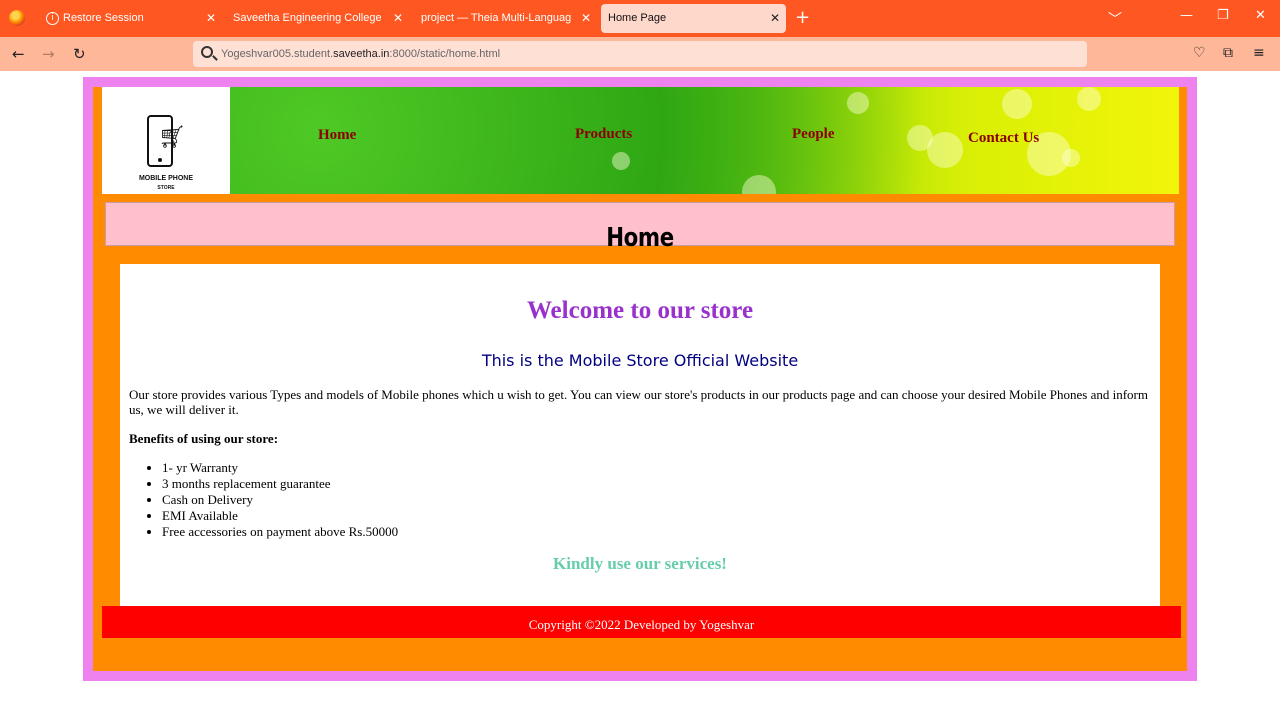 Image resolution: width=1280 pixels, height=720 pixels. I want to click on chevron-down-icon: ﹀, so click(1115, 19).